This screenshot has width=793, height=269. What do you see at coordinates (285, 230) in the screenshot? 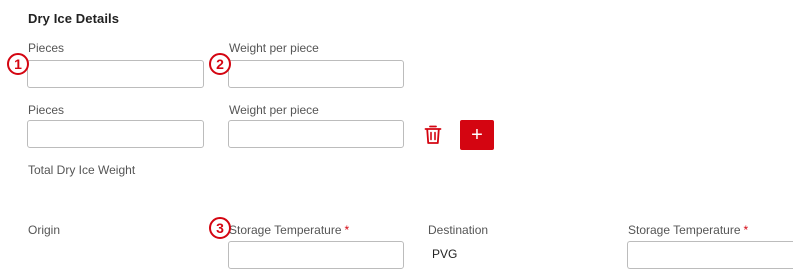
I see `origin-storage-temperature-text: Storage Temperature` at bounding box center [285, 230].